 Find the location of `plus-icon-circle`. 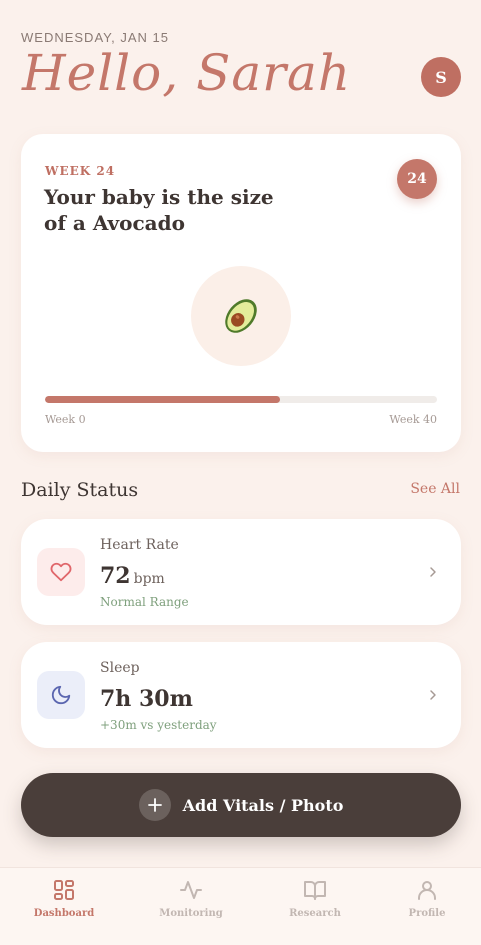

plus-icon-circle is located at coordinates (154, 805).